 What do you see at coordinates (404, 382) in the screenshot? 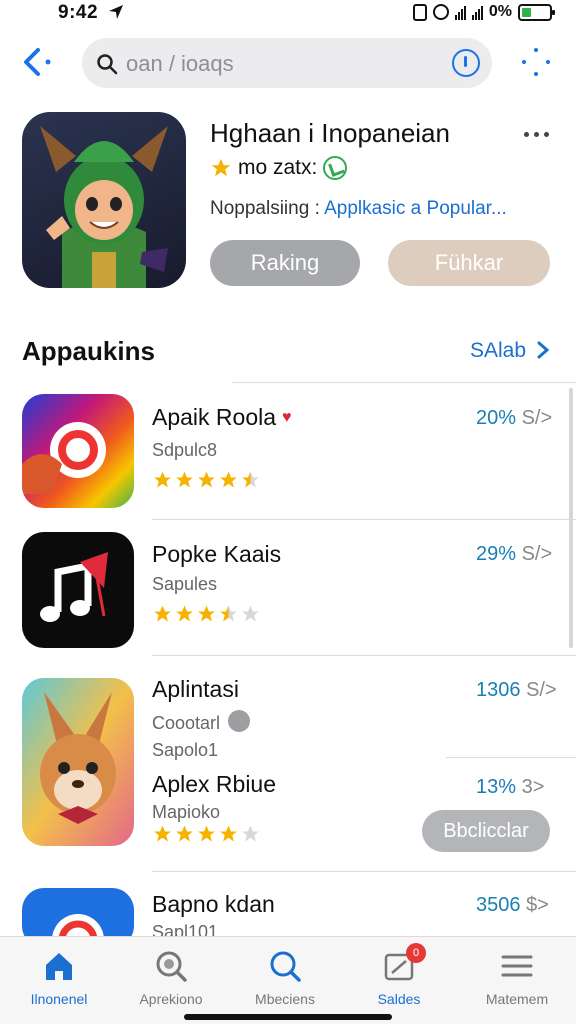
I see `section-divider` at bounding box center [404, 382].